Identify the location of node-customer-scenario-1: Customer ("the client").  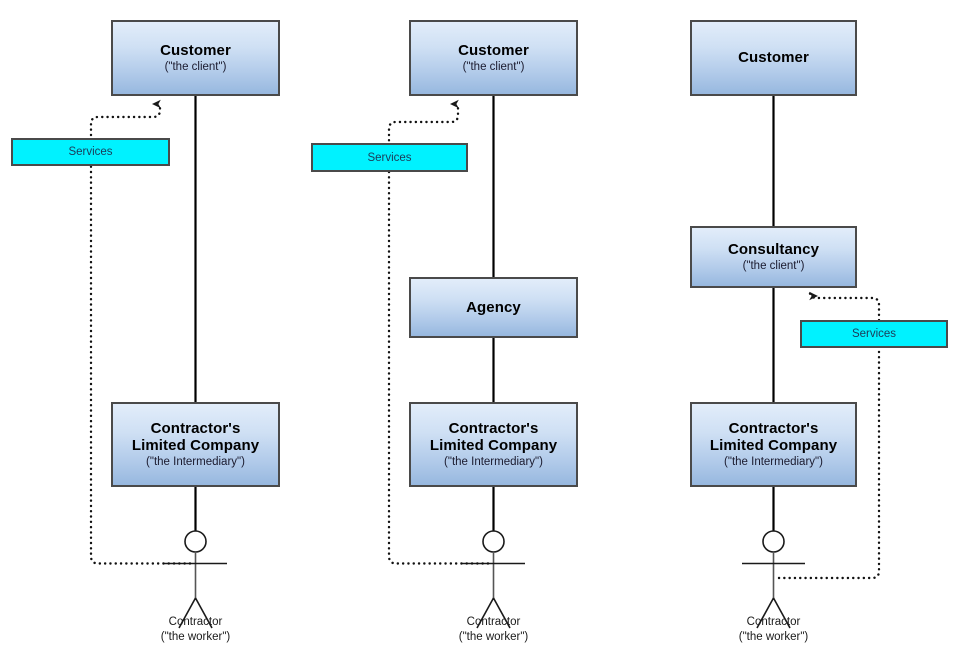
(195, 58).